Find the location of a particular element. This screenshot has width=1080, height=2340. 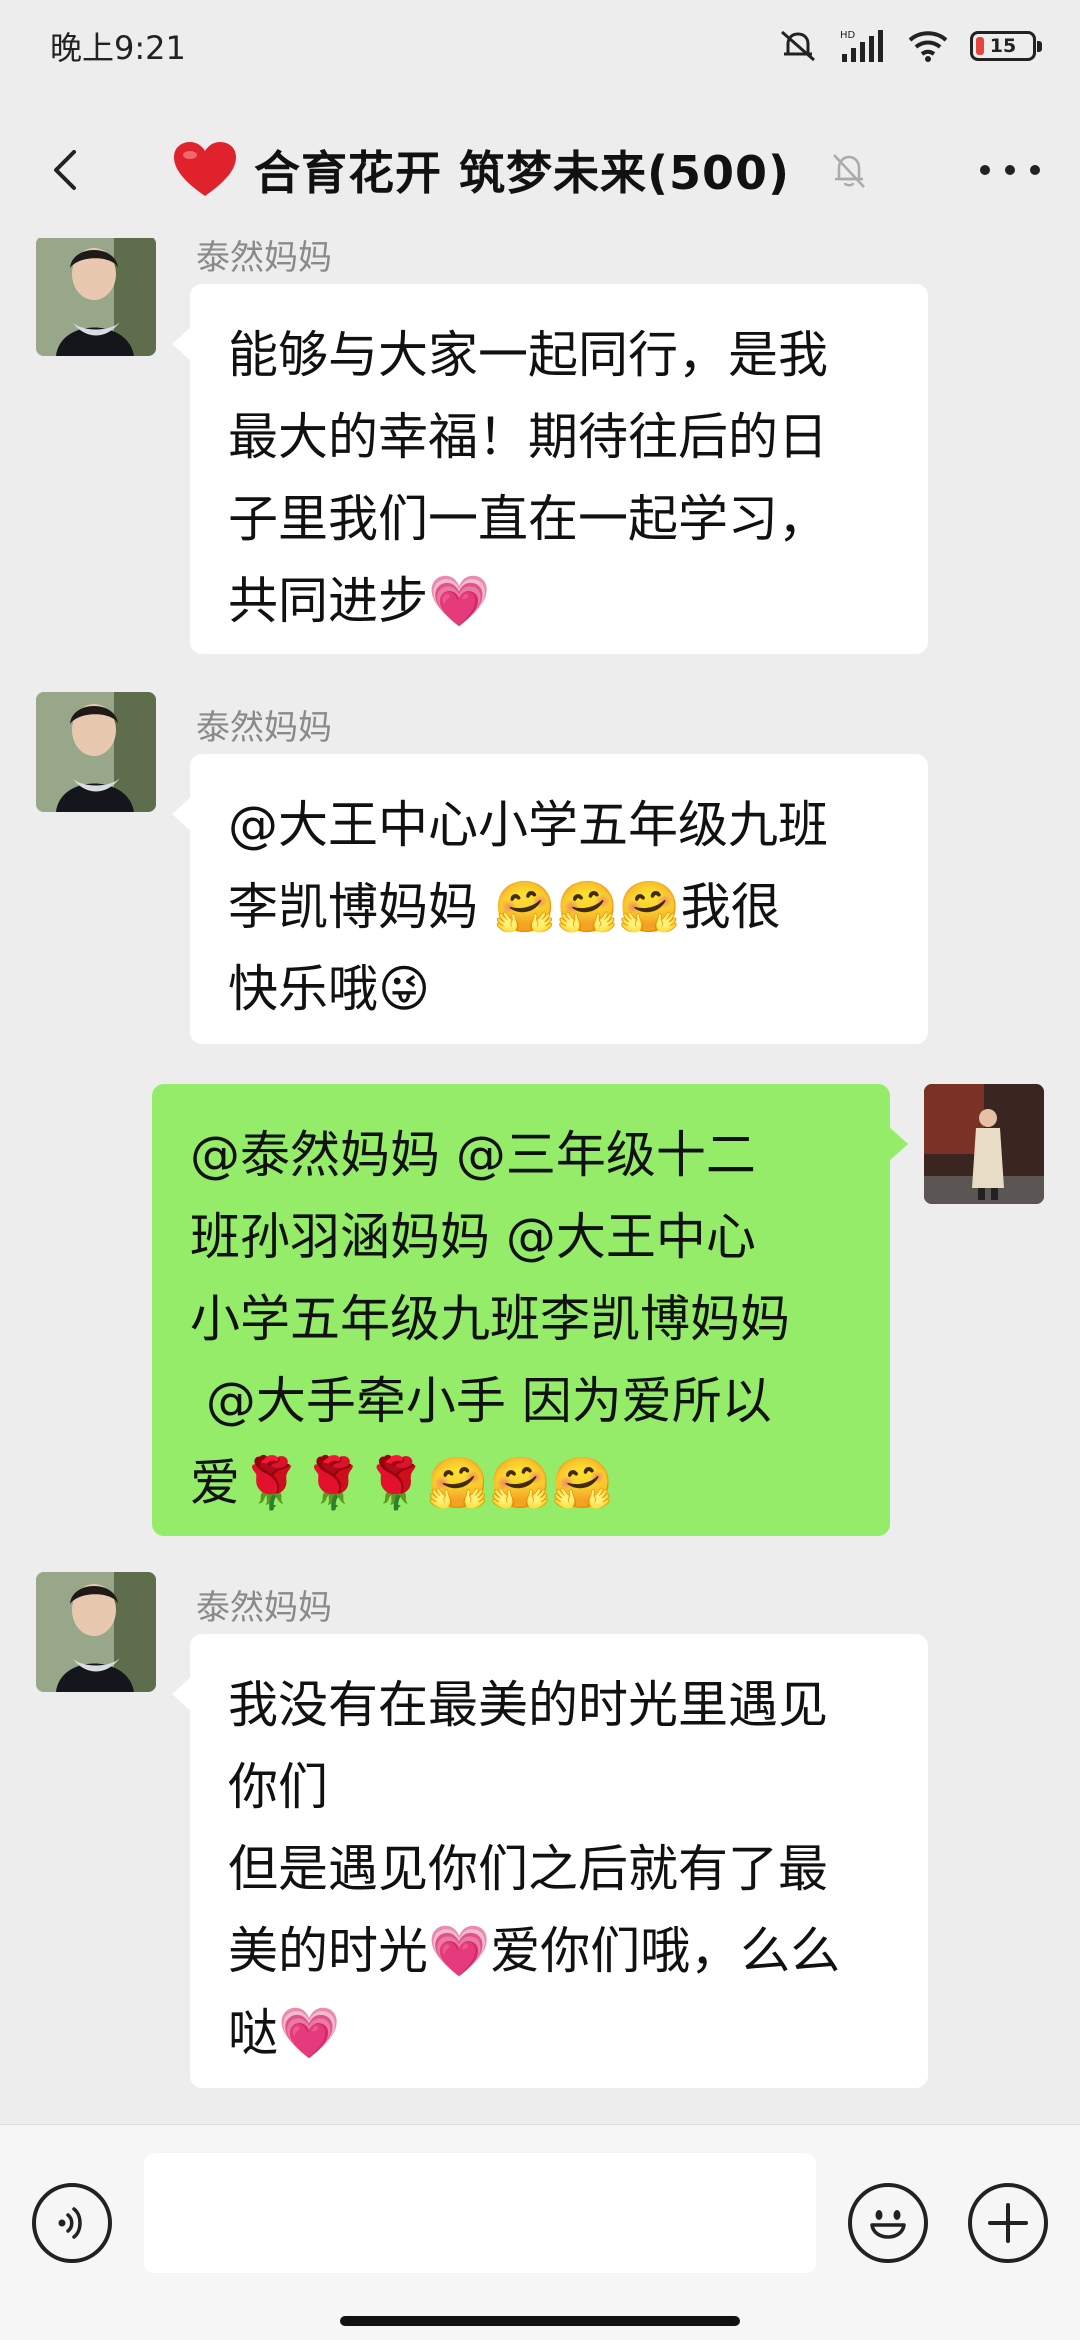

voice-wave-icon is located at coordinates (70, 2223).